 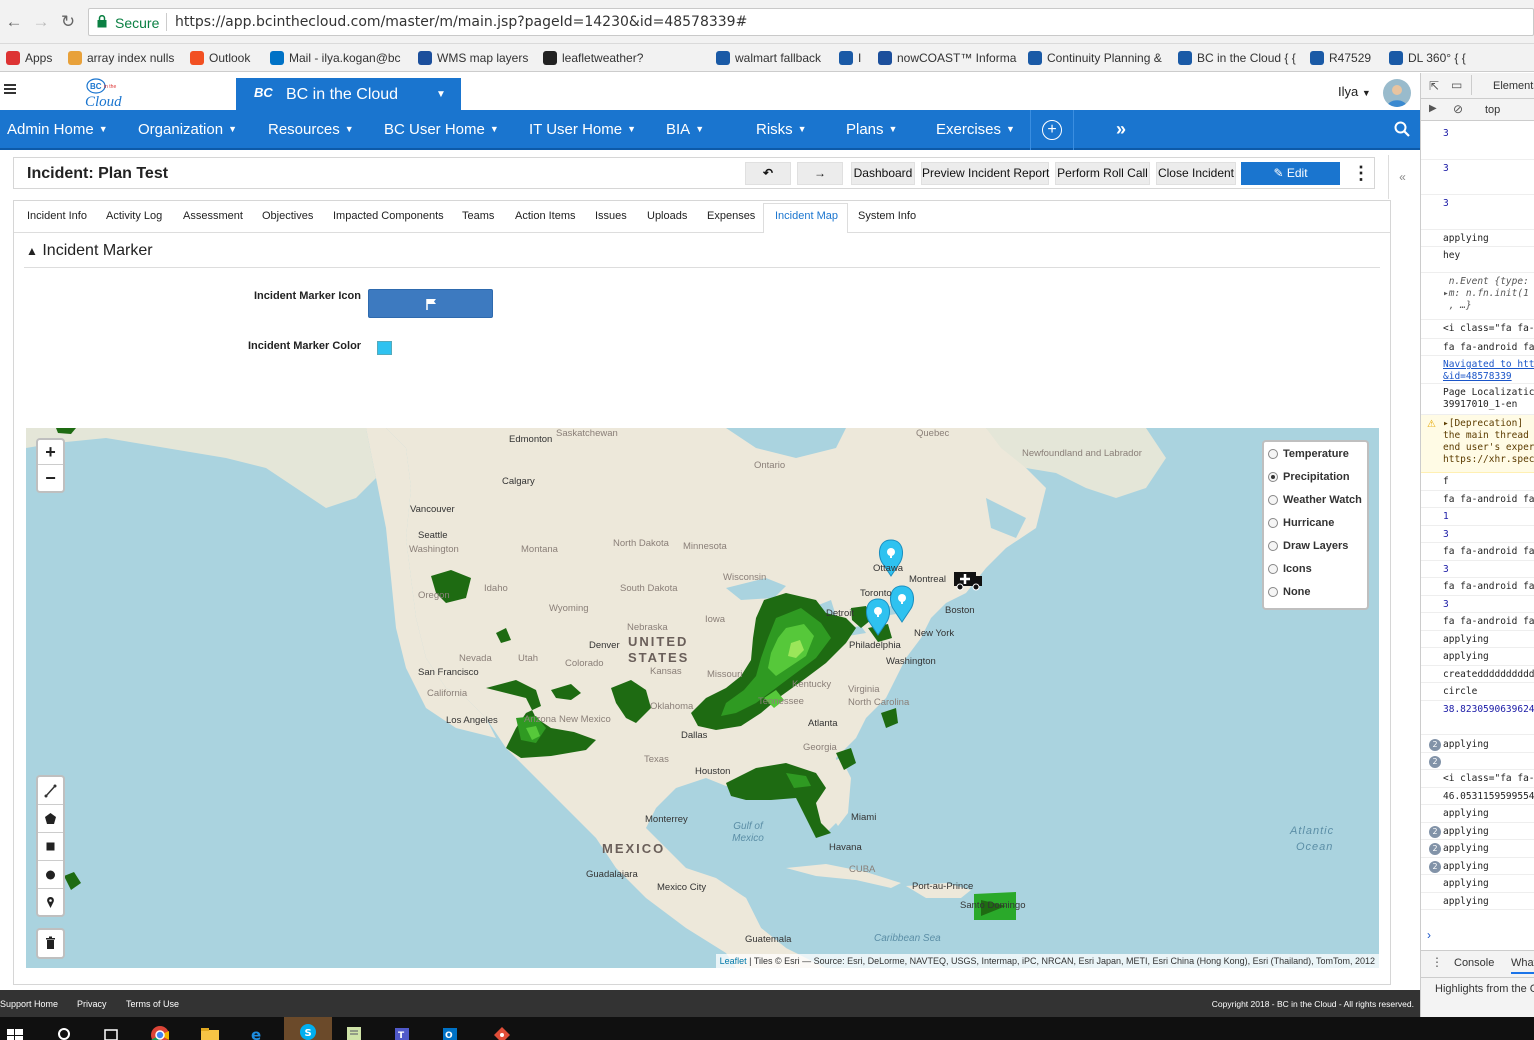 What do you see at coordinates (50, 452) in the screenshot?
I see `zoom-in-button: +` at bounding box center [50, 452].